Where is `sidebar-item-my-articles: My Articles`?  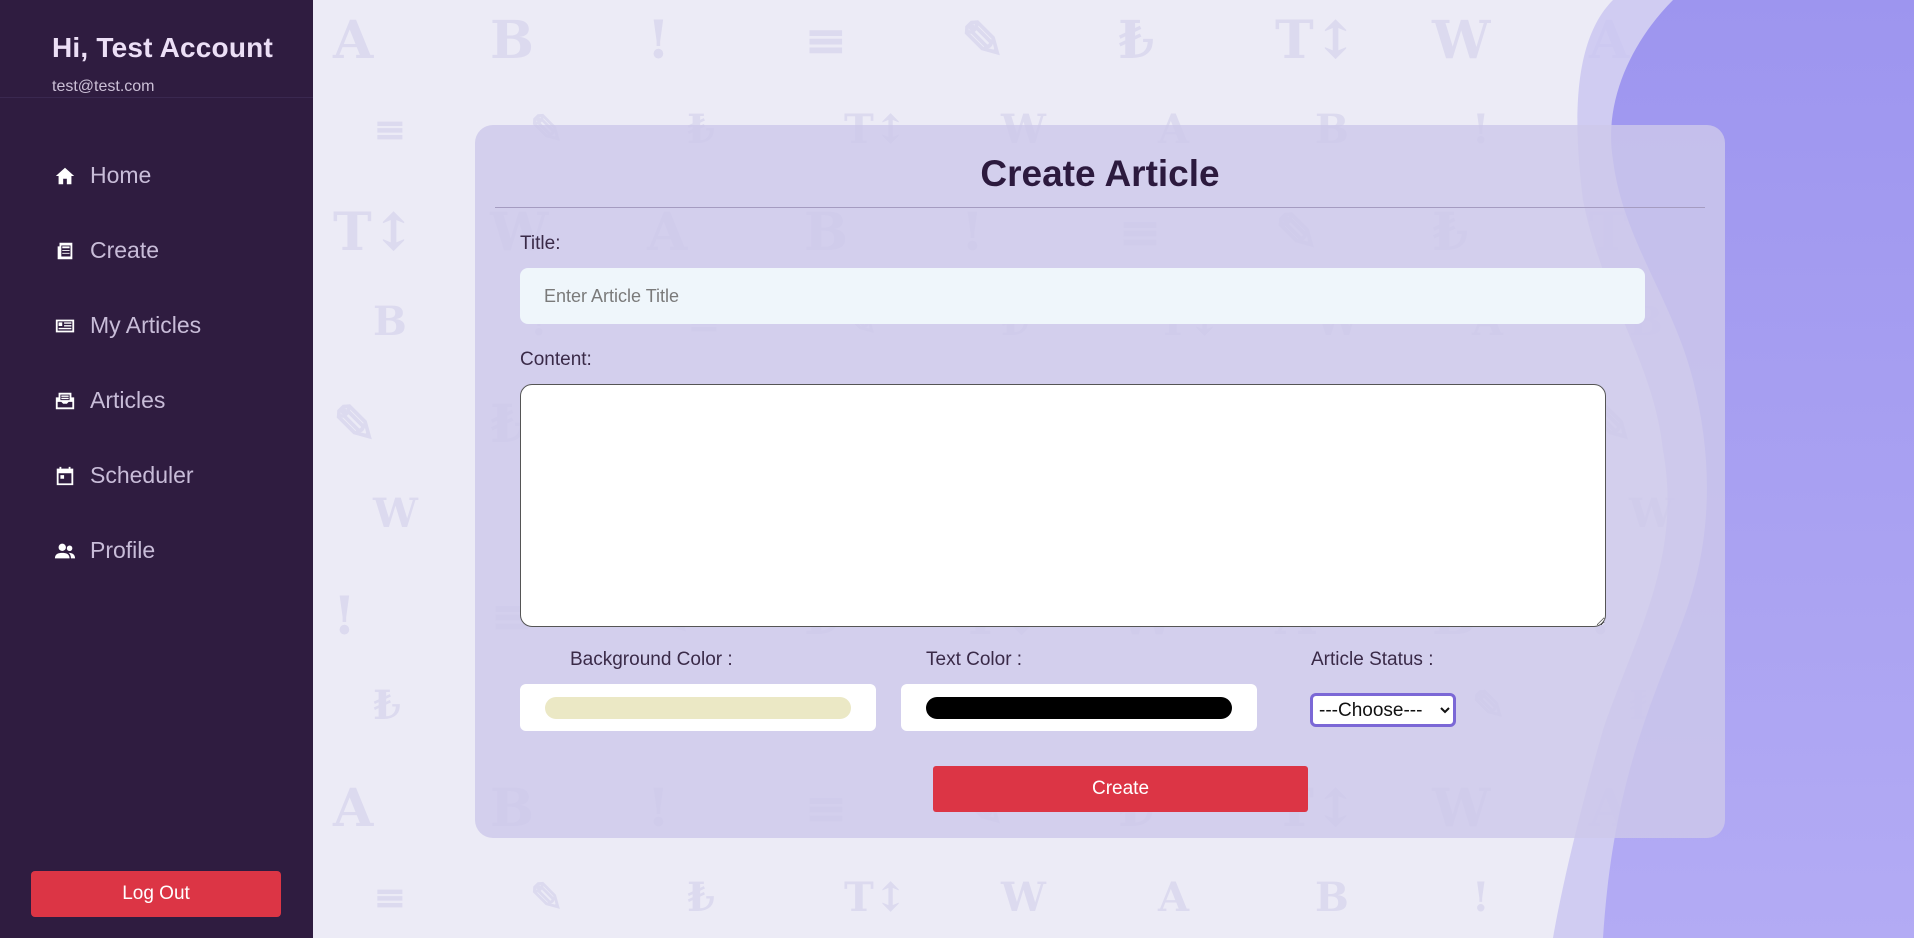
sidebar-item-my-articles: My Articles is located at coordinates (156, 325).